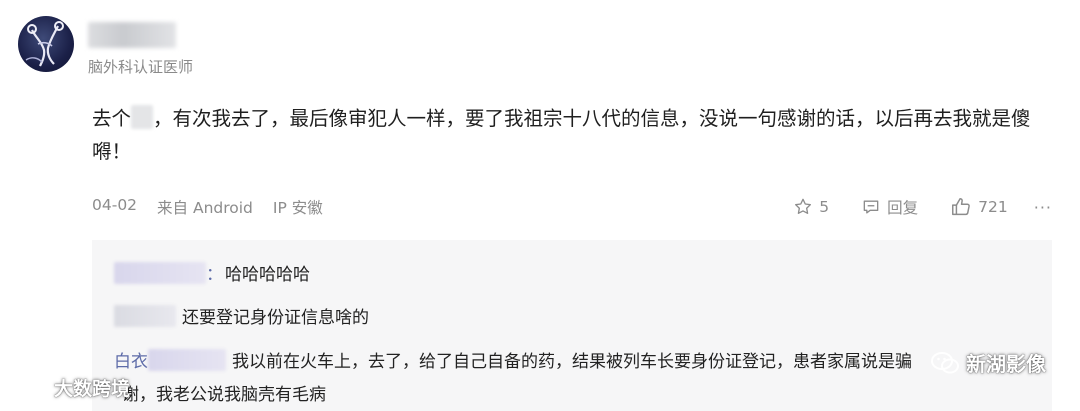  Describe the element at coordinates (26, 387) in the screenshot. I see `brand-logo-icon` at that location.